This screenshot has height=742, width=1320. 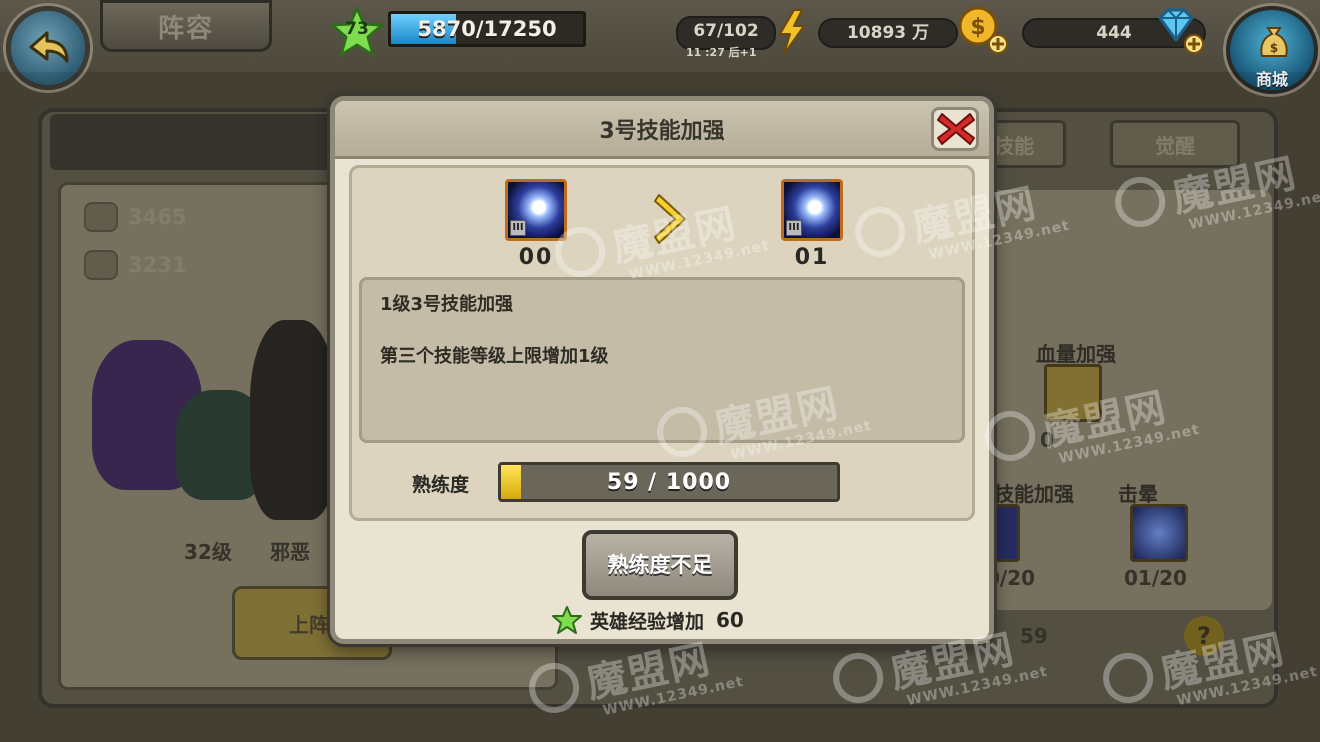 What do you see at coordinates (730, 620) in the screenshot?
I see `reward-value: 60` at bounding box center [730, 620].